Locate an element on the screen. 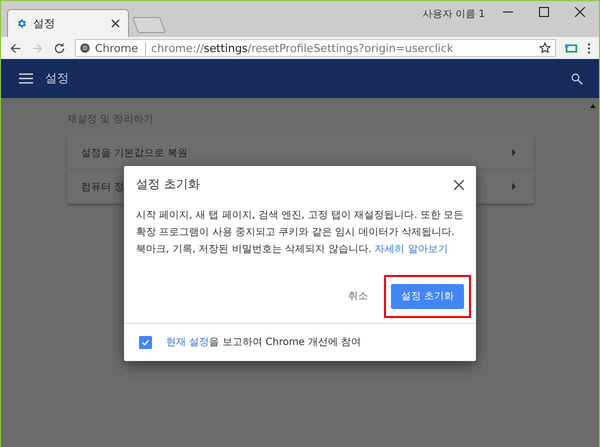  origin-chip: Chrome is located at coordinates (120, 48).